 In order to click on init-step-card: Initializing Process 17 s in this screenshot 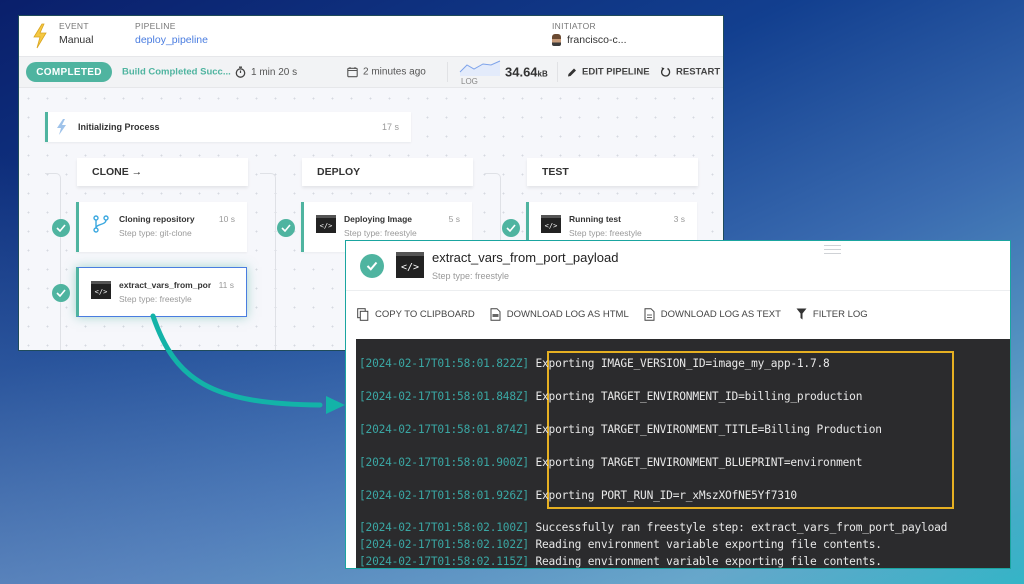, I will do `click(228, 127)`.